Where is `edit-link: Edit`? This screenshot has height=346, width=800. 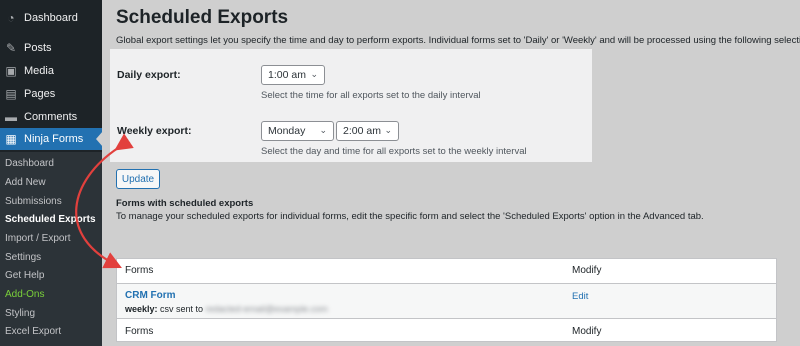
edit-link: Edit is located at coordinates (580, 296).